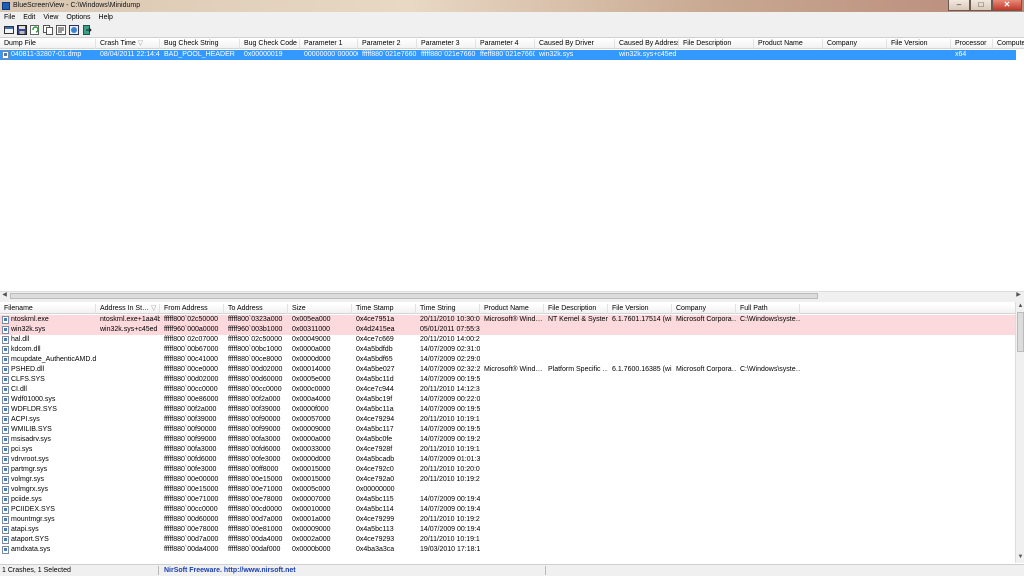 This screenshot has width=1024, height=576. What do you see at coordinates (61, 30) in the screenshot?
I see `properties-icon` at bounding box center [61, 30].